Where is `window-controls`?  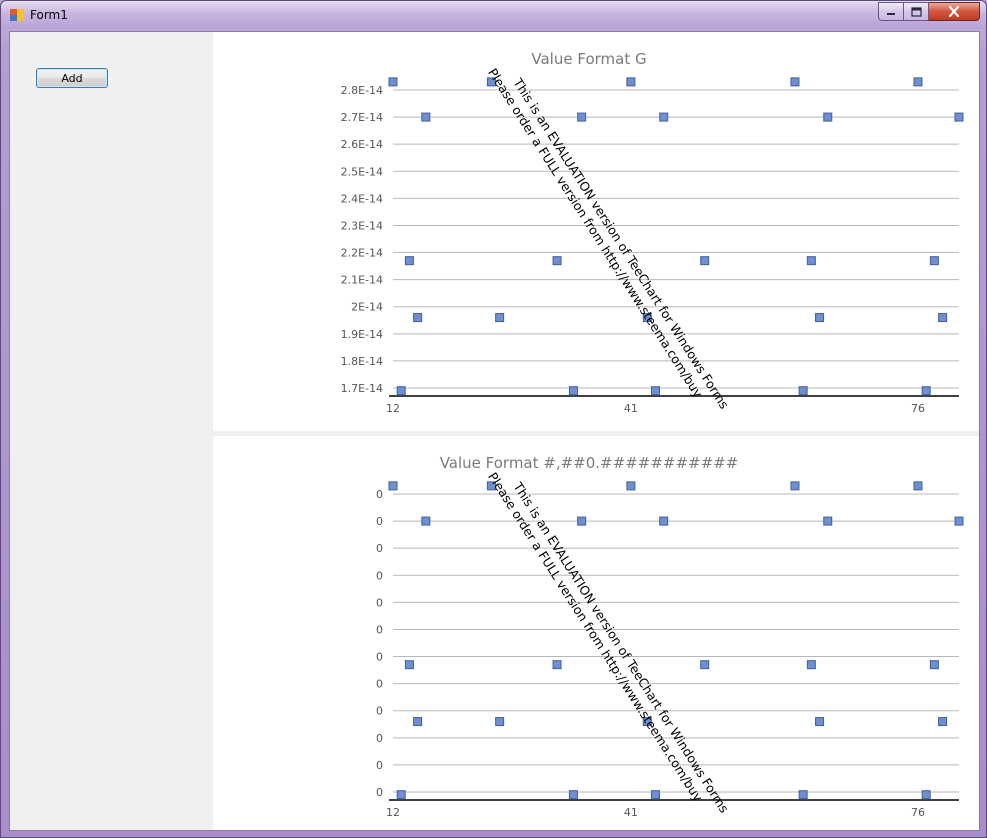
window-controls is located at coordinates (929, 11).